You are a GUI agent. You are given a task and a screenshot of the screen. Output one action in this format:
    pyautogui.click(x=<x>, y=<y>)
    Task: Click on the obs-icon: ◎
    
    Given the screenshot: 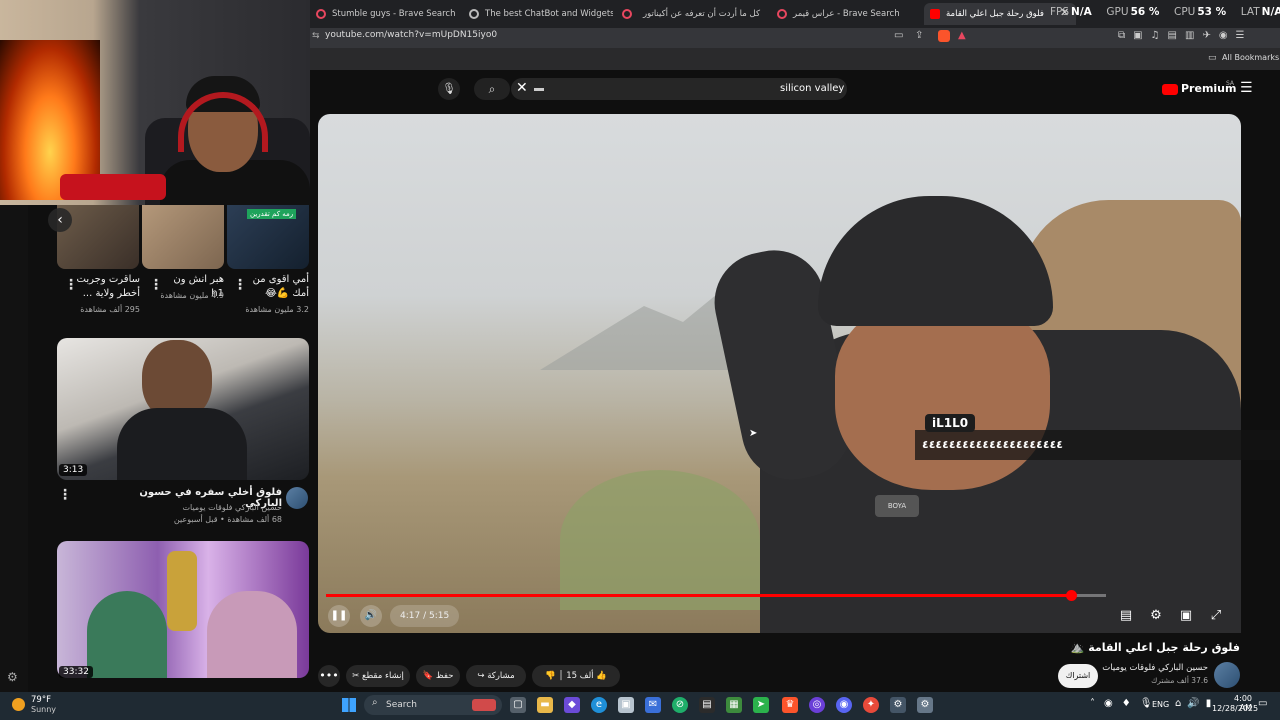 What is the action you would take?
    pyautogui.click(x=817, y=705)
    